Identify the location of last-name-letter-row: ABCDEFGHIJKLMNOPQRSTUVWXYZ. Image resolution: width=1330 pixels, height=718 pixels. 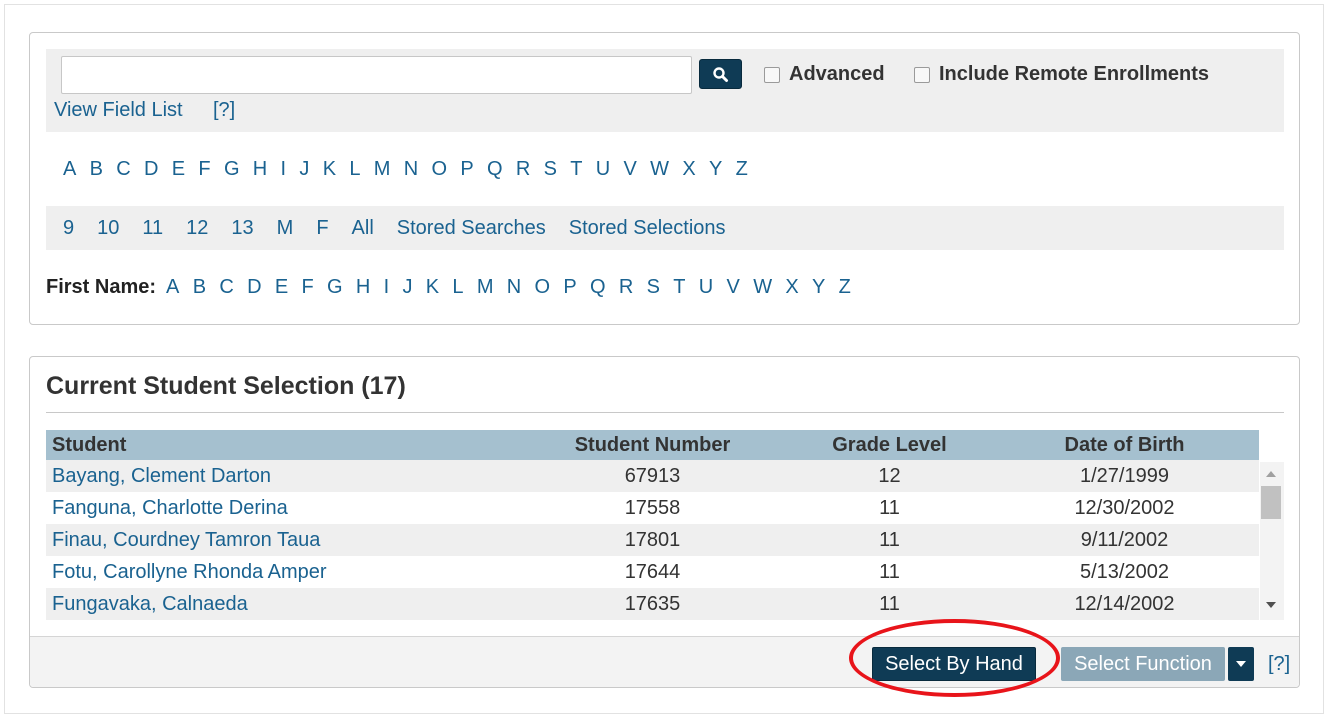
(665, 169).